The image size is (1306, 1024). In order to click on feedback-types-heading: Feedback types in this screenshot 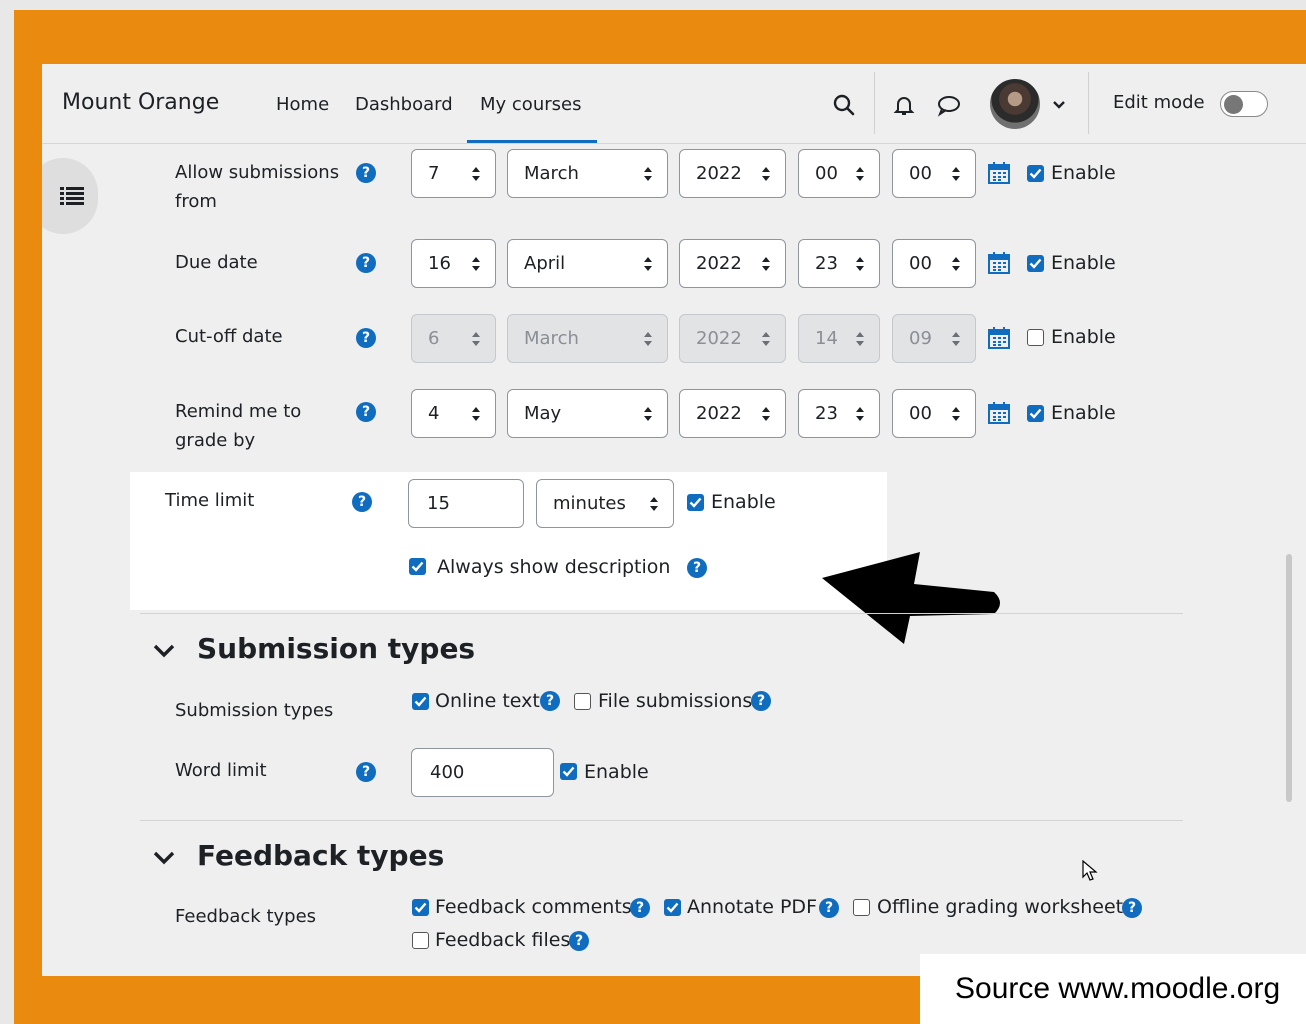, I will do `click(320, 855)`.